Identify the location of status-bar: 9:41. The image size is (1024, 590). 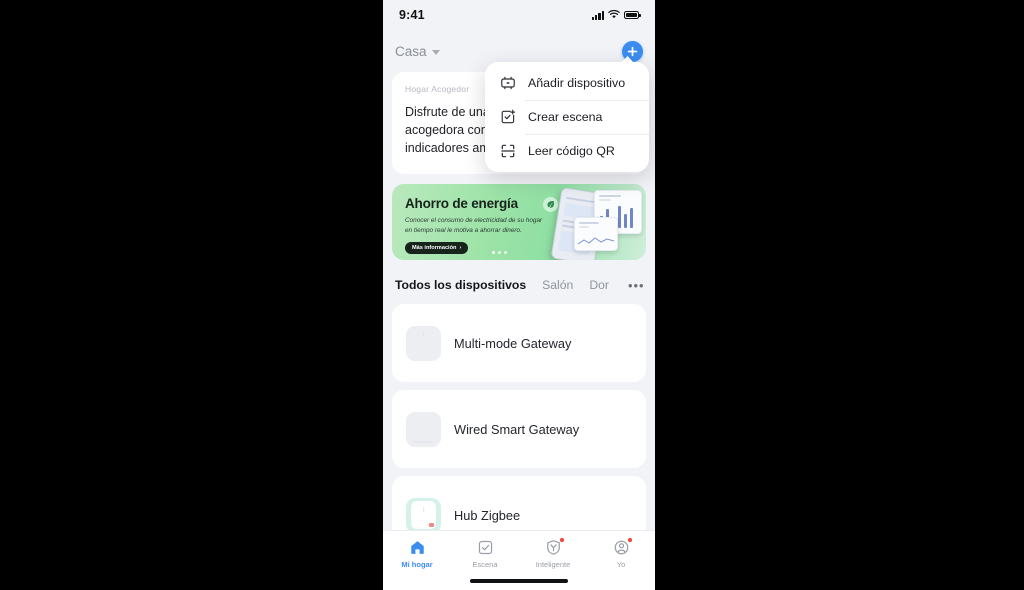
(519, 15).